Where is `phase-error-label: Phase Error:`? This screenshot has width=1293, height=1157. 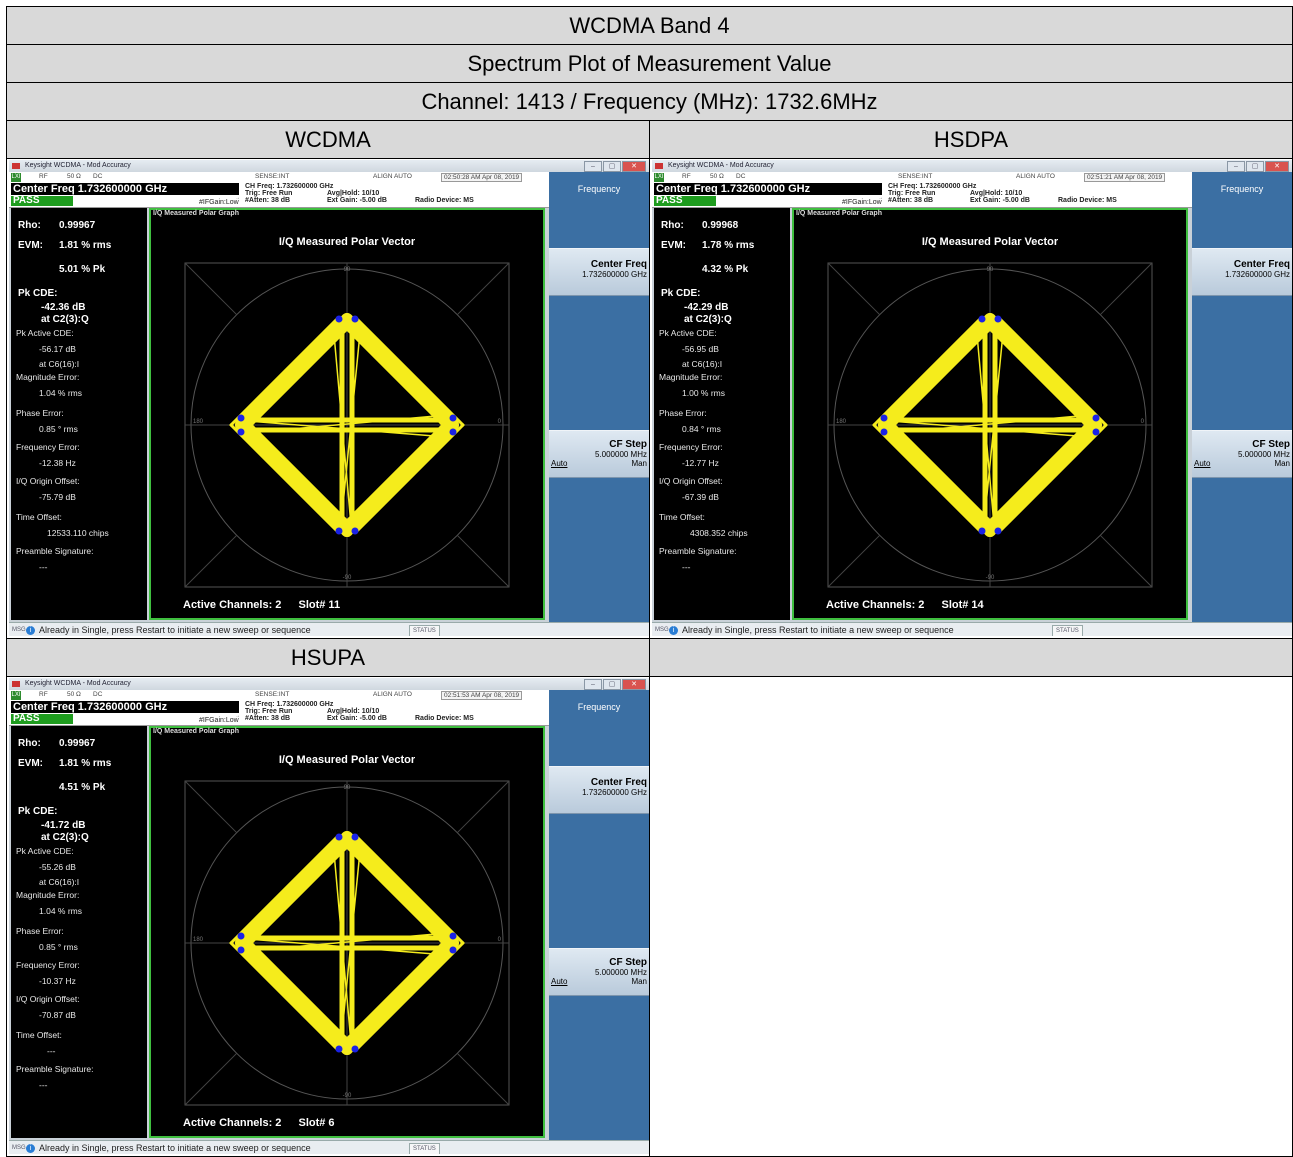 phase-error-label: Phase Error: is located at coordinates (40, 931).